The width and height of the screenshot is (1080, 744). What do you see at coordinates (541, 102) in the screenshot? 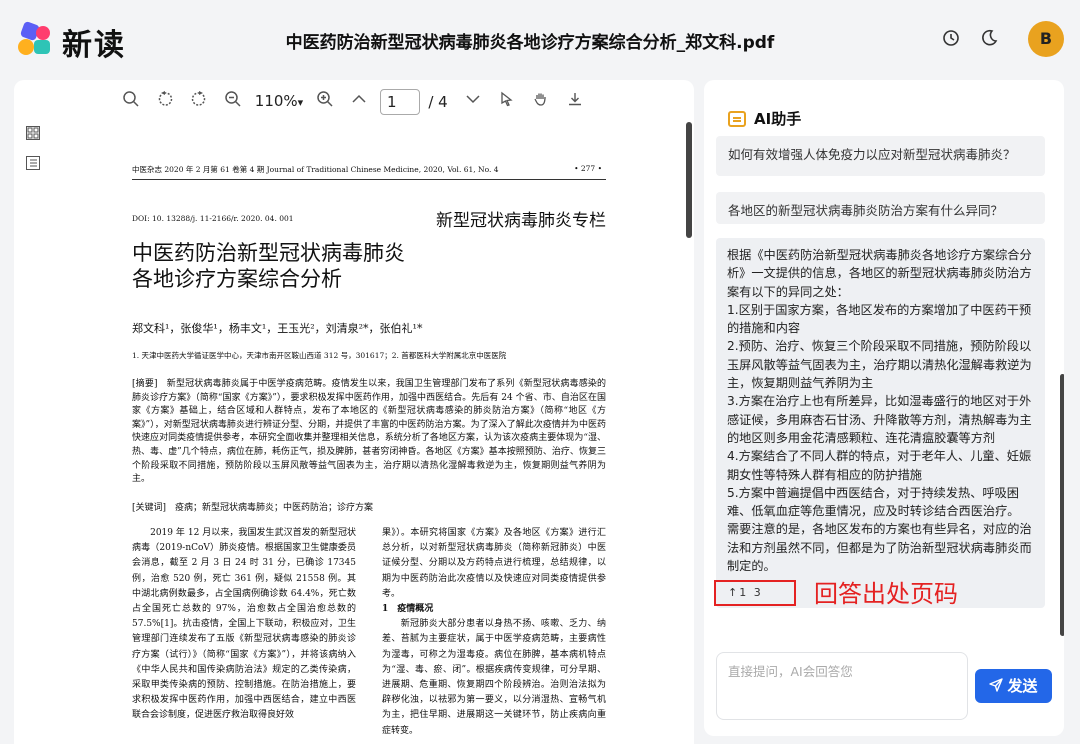
I see `hand-pan-icon` at bounding box center [541, 102].